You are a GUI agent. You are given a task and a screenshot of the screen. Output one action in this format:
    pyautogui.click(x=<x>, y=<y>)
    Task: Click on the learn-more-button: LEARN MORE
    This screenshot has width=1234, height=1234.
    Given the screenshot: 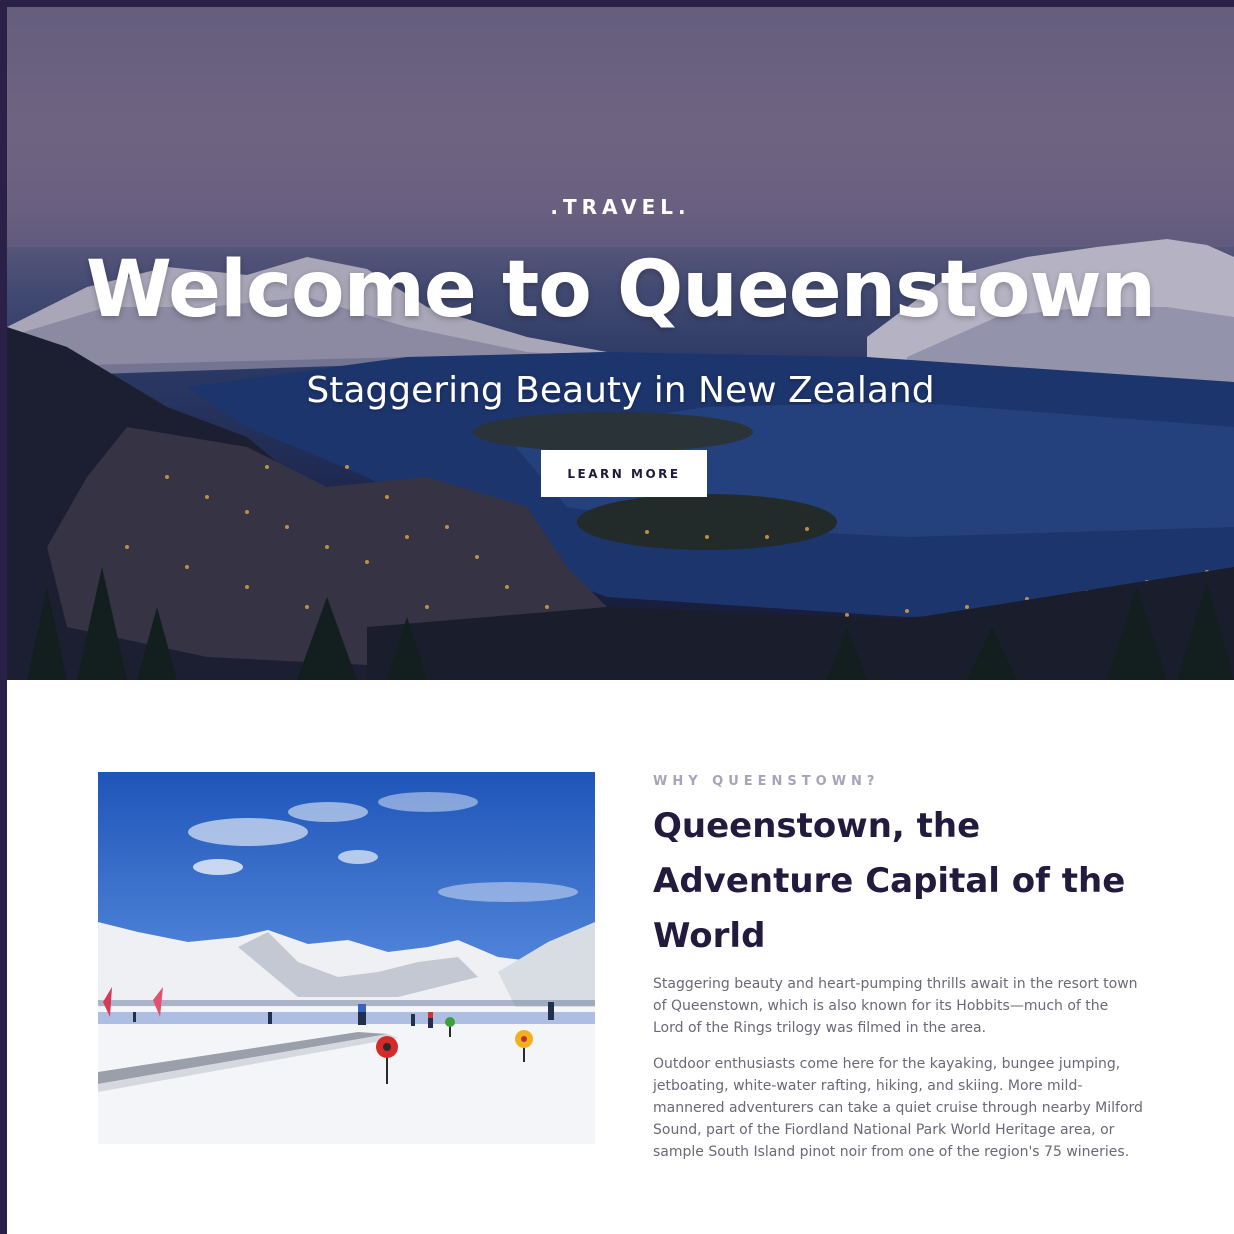 What is the action you would take?
    pyautogui.click(x=624, y=473)
    